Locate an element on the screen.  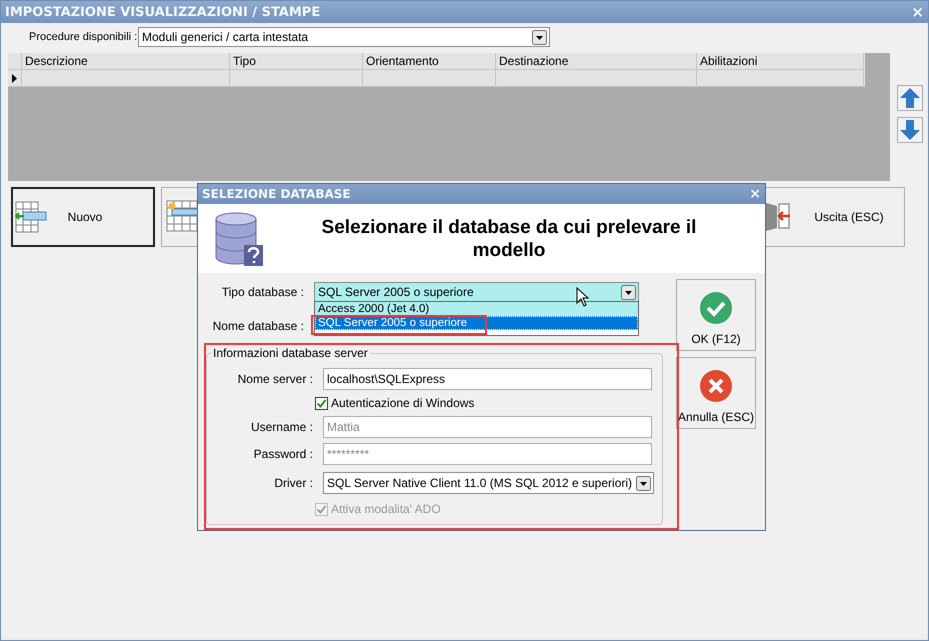
checkbox-label: Autenticazione di Windows is located at coordinates (402, 403).